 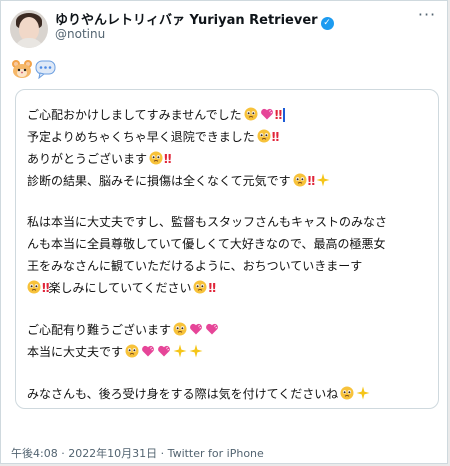 I want to click on avatar-body, so click(x=29, y=43).